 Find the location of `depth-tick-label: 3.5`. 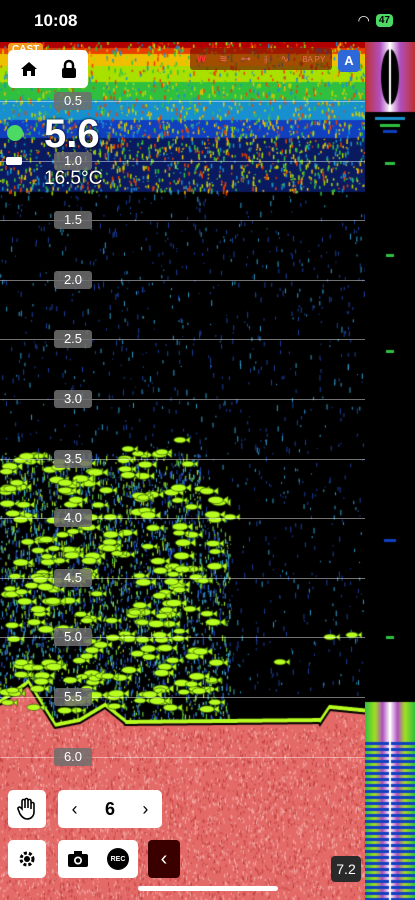

depth-tick-label: 3.5 is located at coordinates (73, 458).